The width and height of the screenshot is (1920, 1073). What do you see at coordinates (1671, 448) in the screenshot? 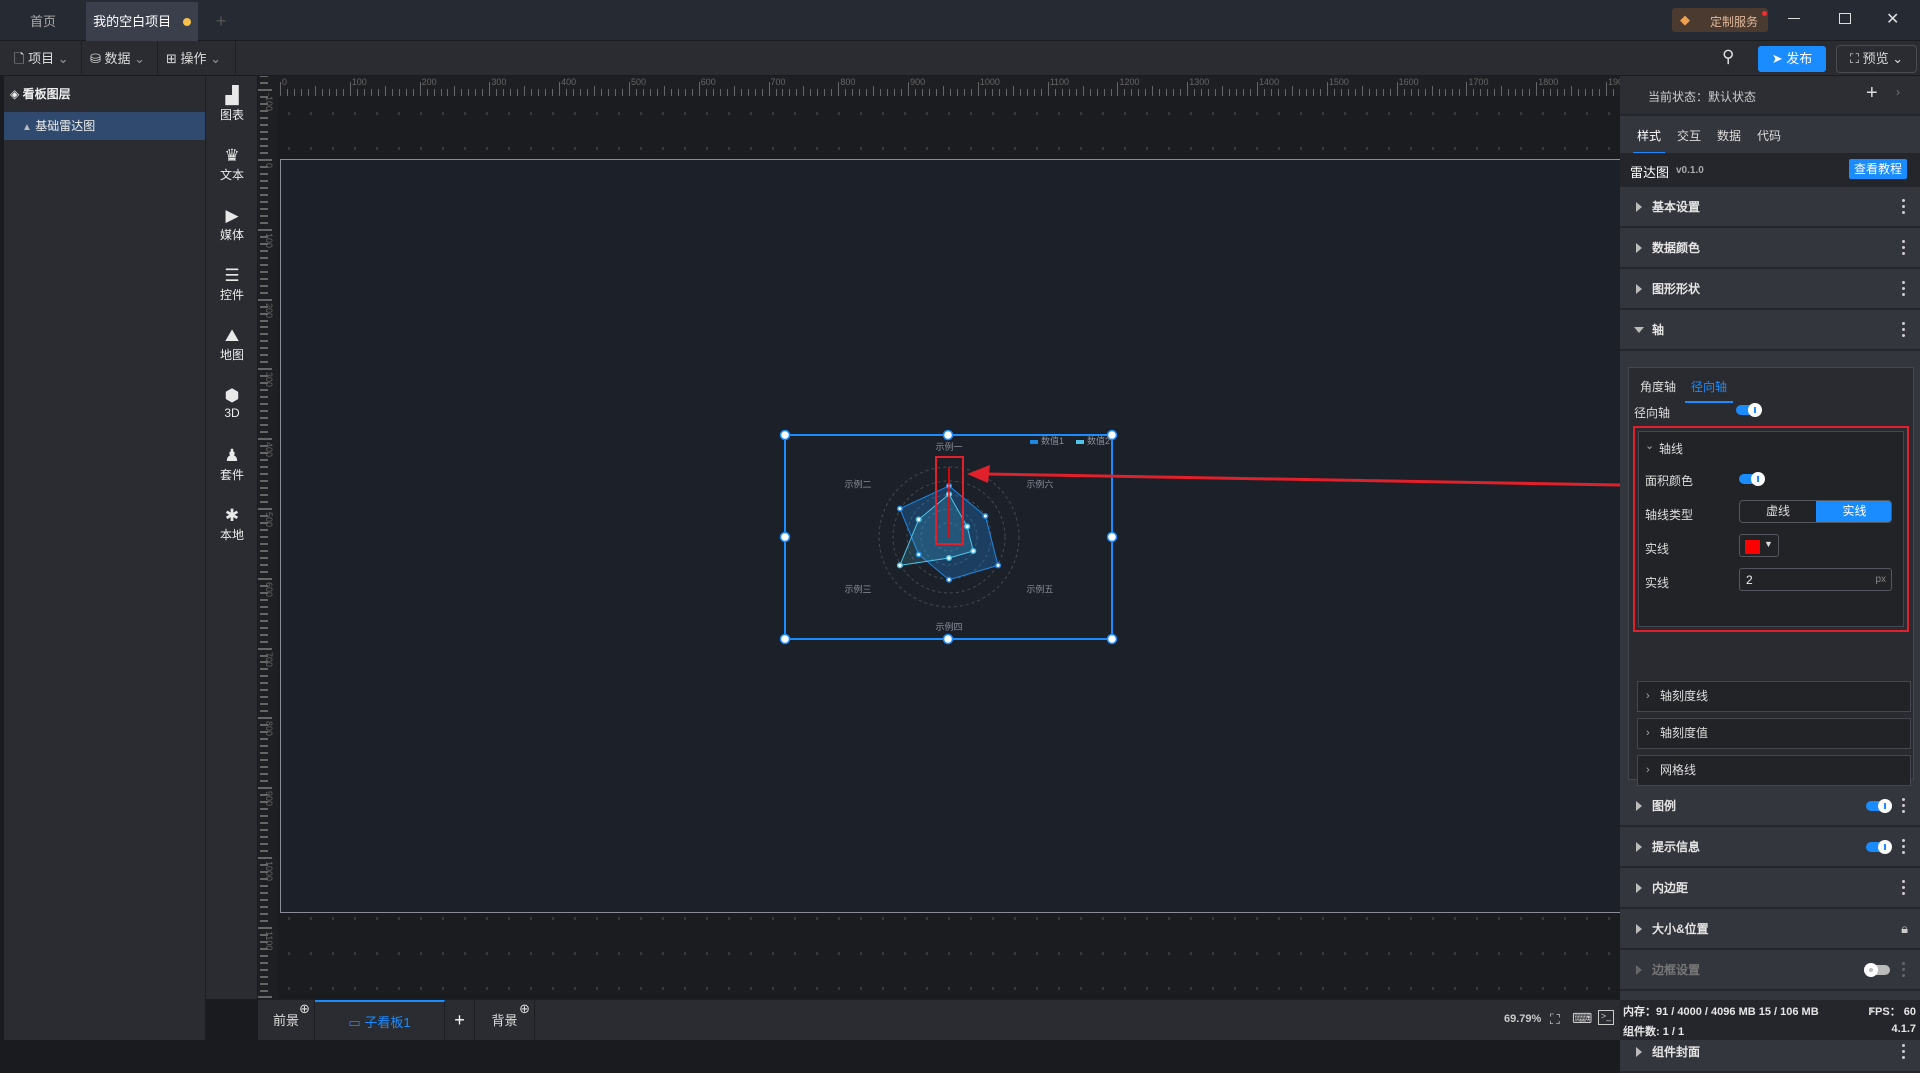
I see `axis-line-title: 轴线` at bounding box center [1671, 448].